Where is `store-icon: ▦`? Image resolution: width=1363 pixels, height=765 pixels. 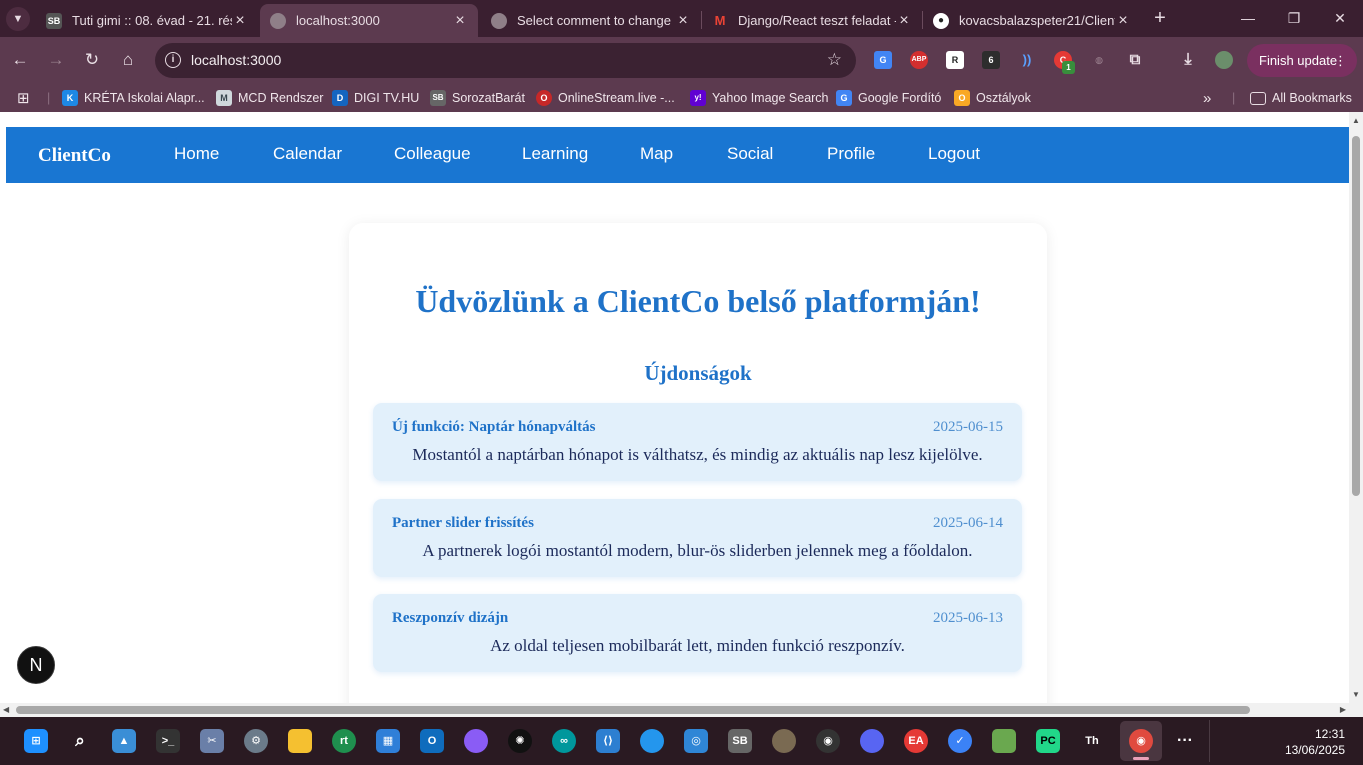 store-icon: ▦ is located at coordinates (388, 741).